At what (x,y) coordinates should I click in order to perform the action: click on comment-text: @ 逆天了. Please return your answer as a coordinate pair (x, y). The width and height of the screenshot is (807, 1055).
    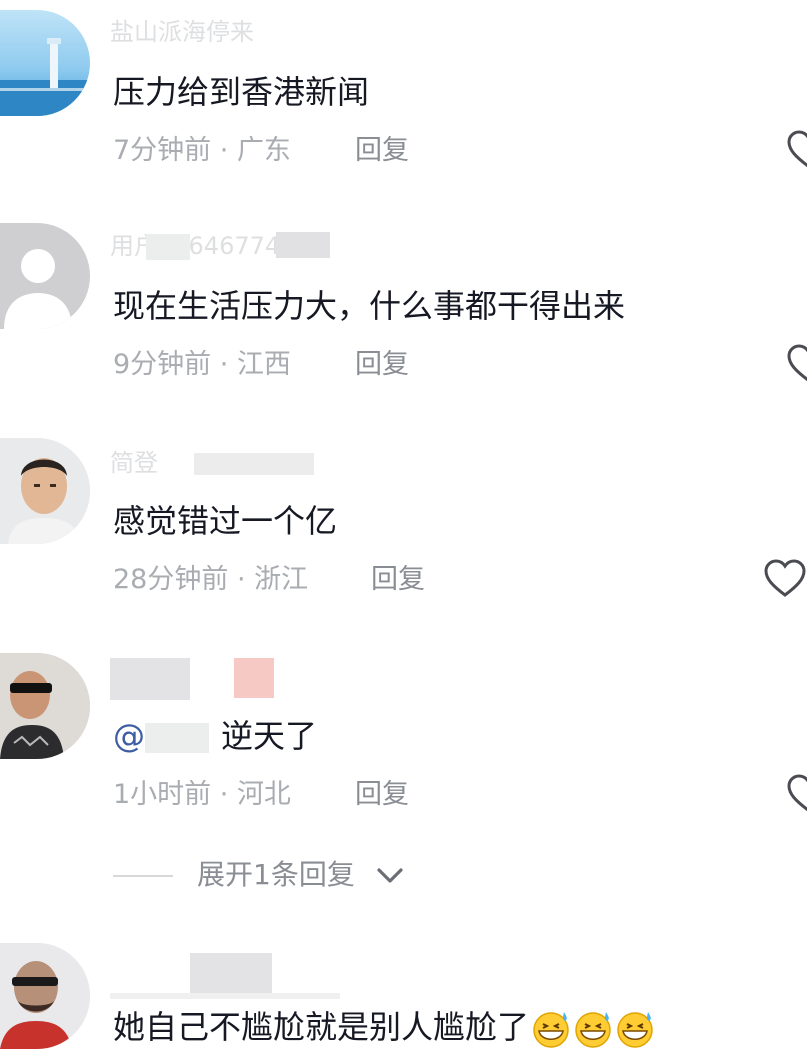
    Looking at the image, I should click on (215, 736).